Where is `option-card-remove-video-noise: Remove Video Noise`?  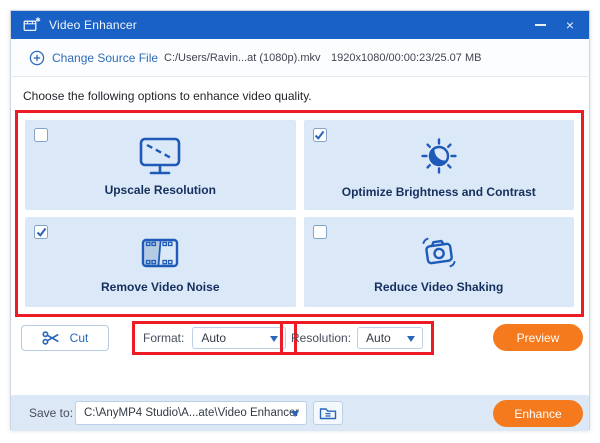
option-card-remove-video-noise: Remove Video Noise is located at coordinates (160, 262).